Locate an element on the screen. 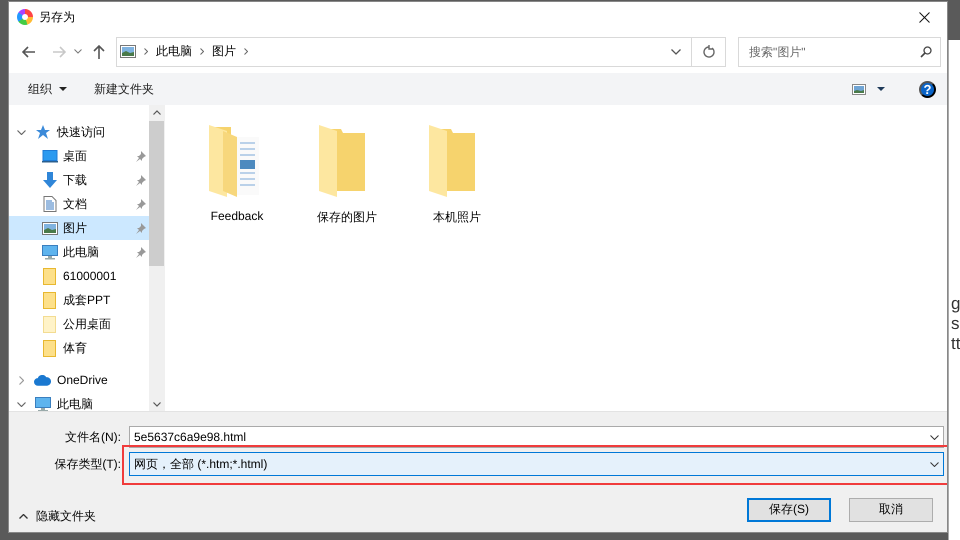 The height and width of the screenshot is (540, 960). tree-item: 桌面 is located at coordinates (79, 156).